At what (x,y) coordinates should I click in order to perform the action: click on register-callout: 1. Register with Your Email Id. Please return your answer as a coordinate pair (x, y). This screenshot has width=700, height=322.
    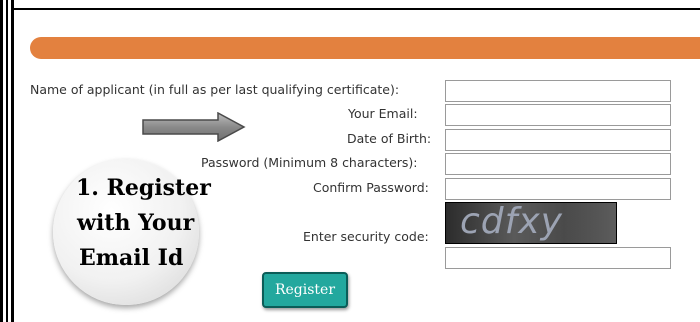
    Looking at the image, I should click on (132, 232).